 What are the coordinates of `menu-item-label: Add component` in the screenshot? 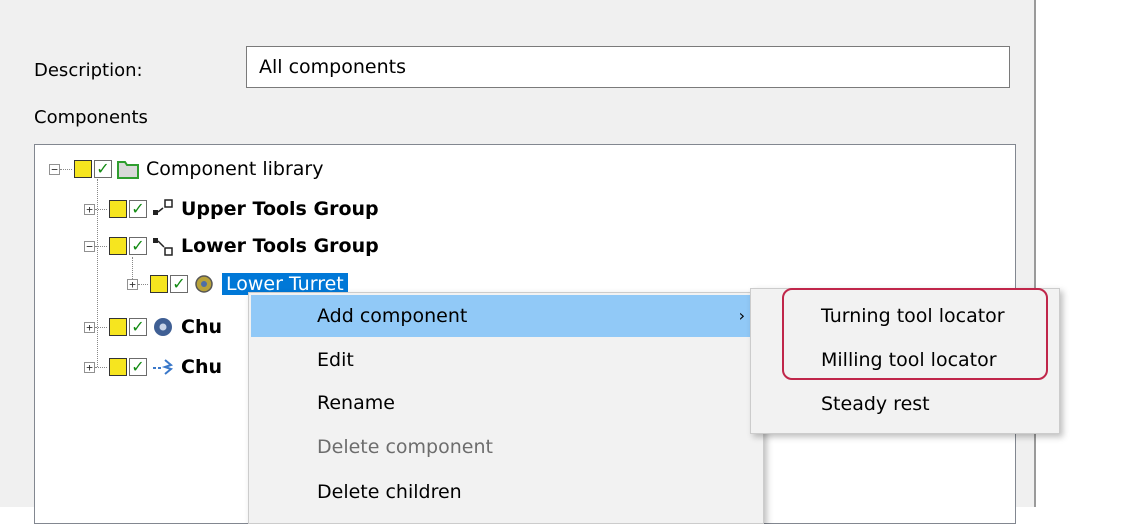 It's located at (392, 316).